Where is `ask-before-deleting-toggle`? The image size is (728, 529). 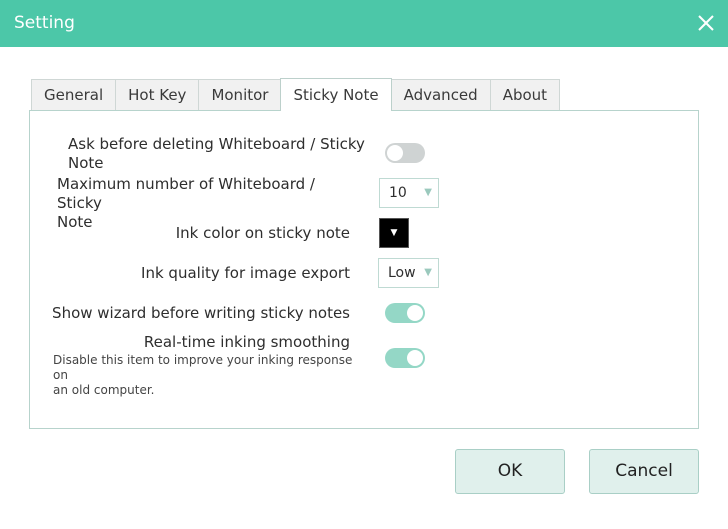
ask-before-deleting-toggle is located at coordinates (405, 153).